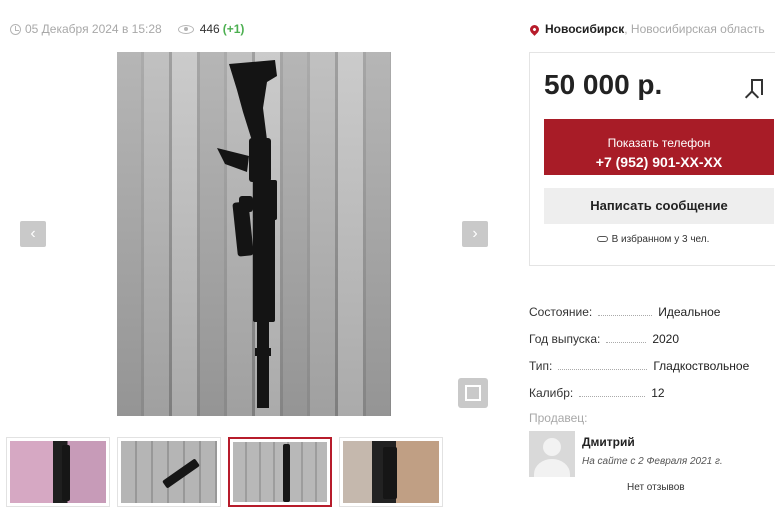 This screenshot has height=522, width=775. I want to click on favorites-count: В избранном у 3 чел., so click(652, 239).